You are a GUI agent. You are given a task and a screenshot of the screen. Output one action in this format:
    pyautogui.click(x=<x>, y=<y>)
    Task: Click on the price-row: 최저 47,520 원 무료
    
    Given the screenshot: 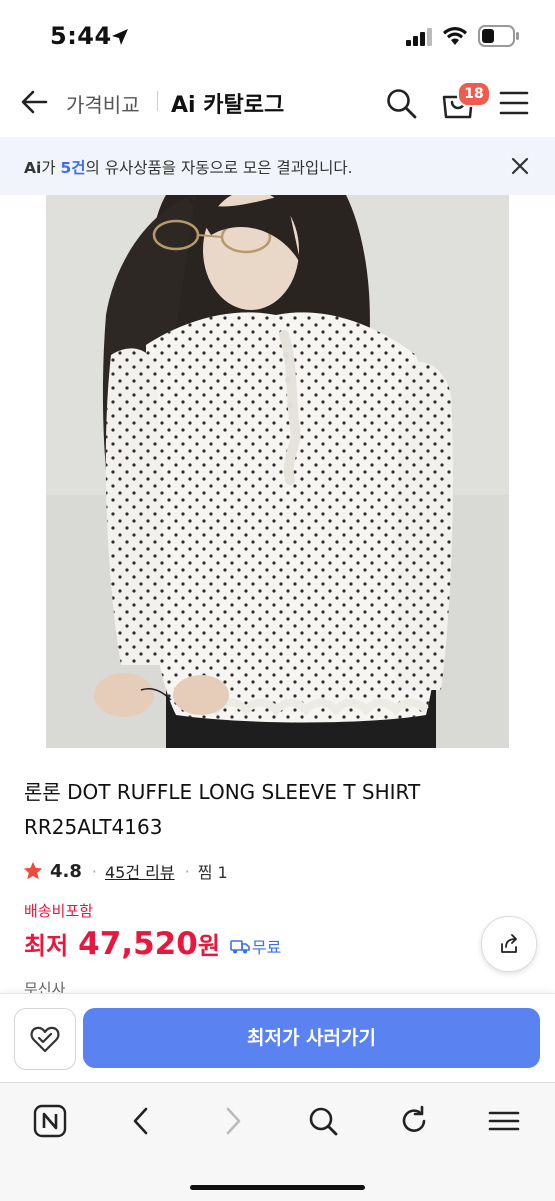 What is the action you would take?
    pyautogui.click(x=152, y=944)
    